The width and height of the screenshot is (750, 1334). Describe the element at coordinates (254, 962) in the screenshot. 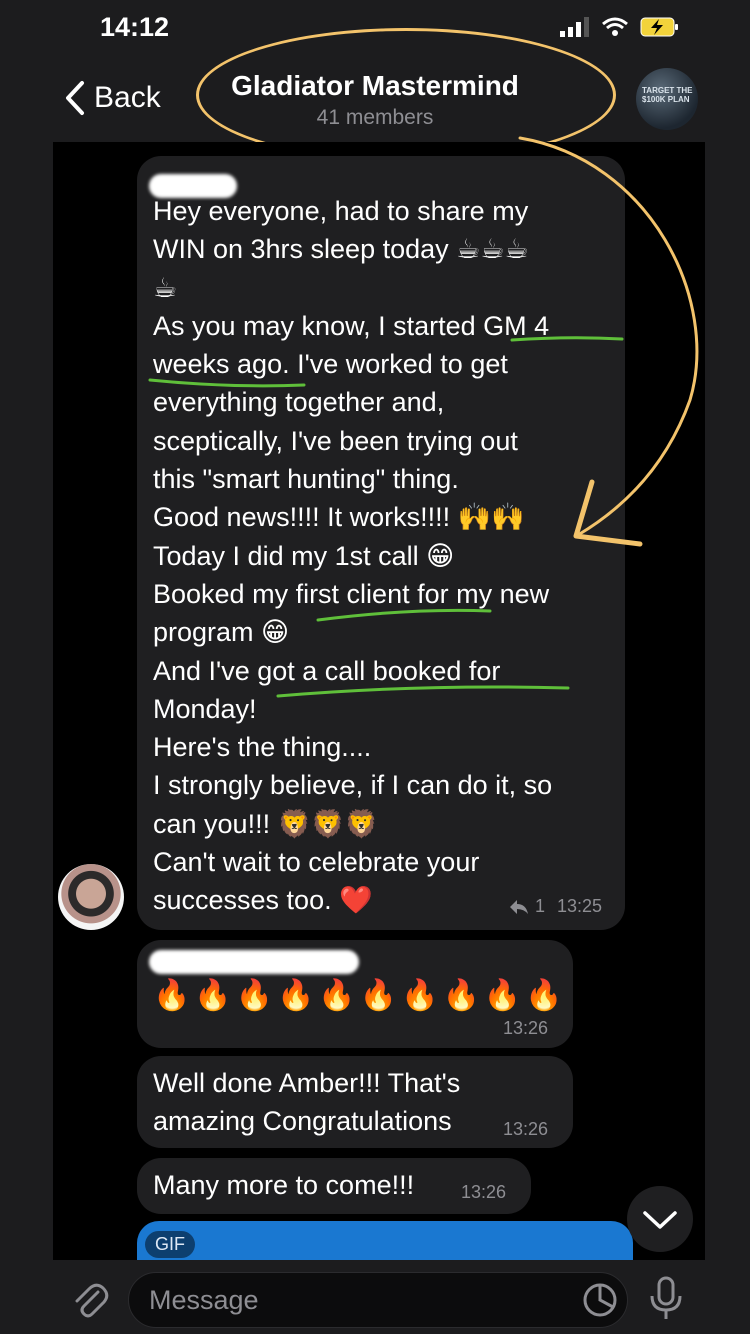

I see `redacted-sender-name` at that location.